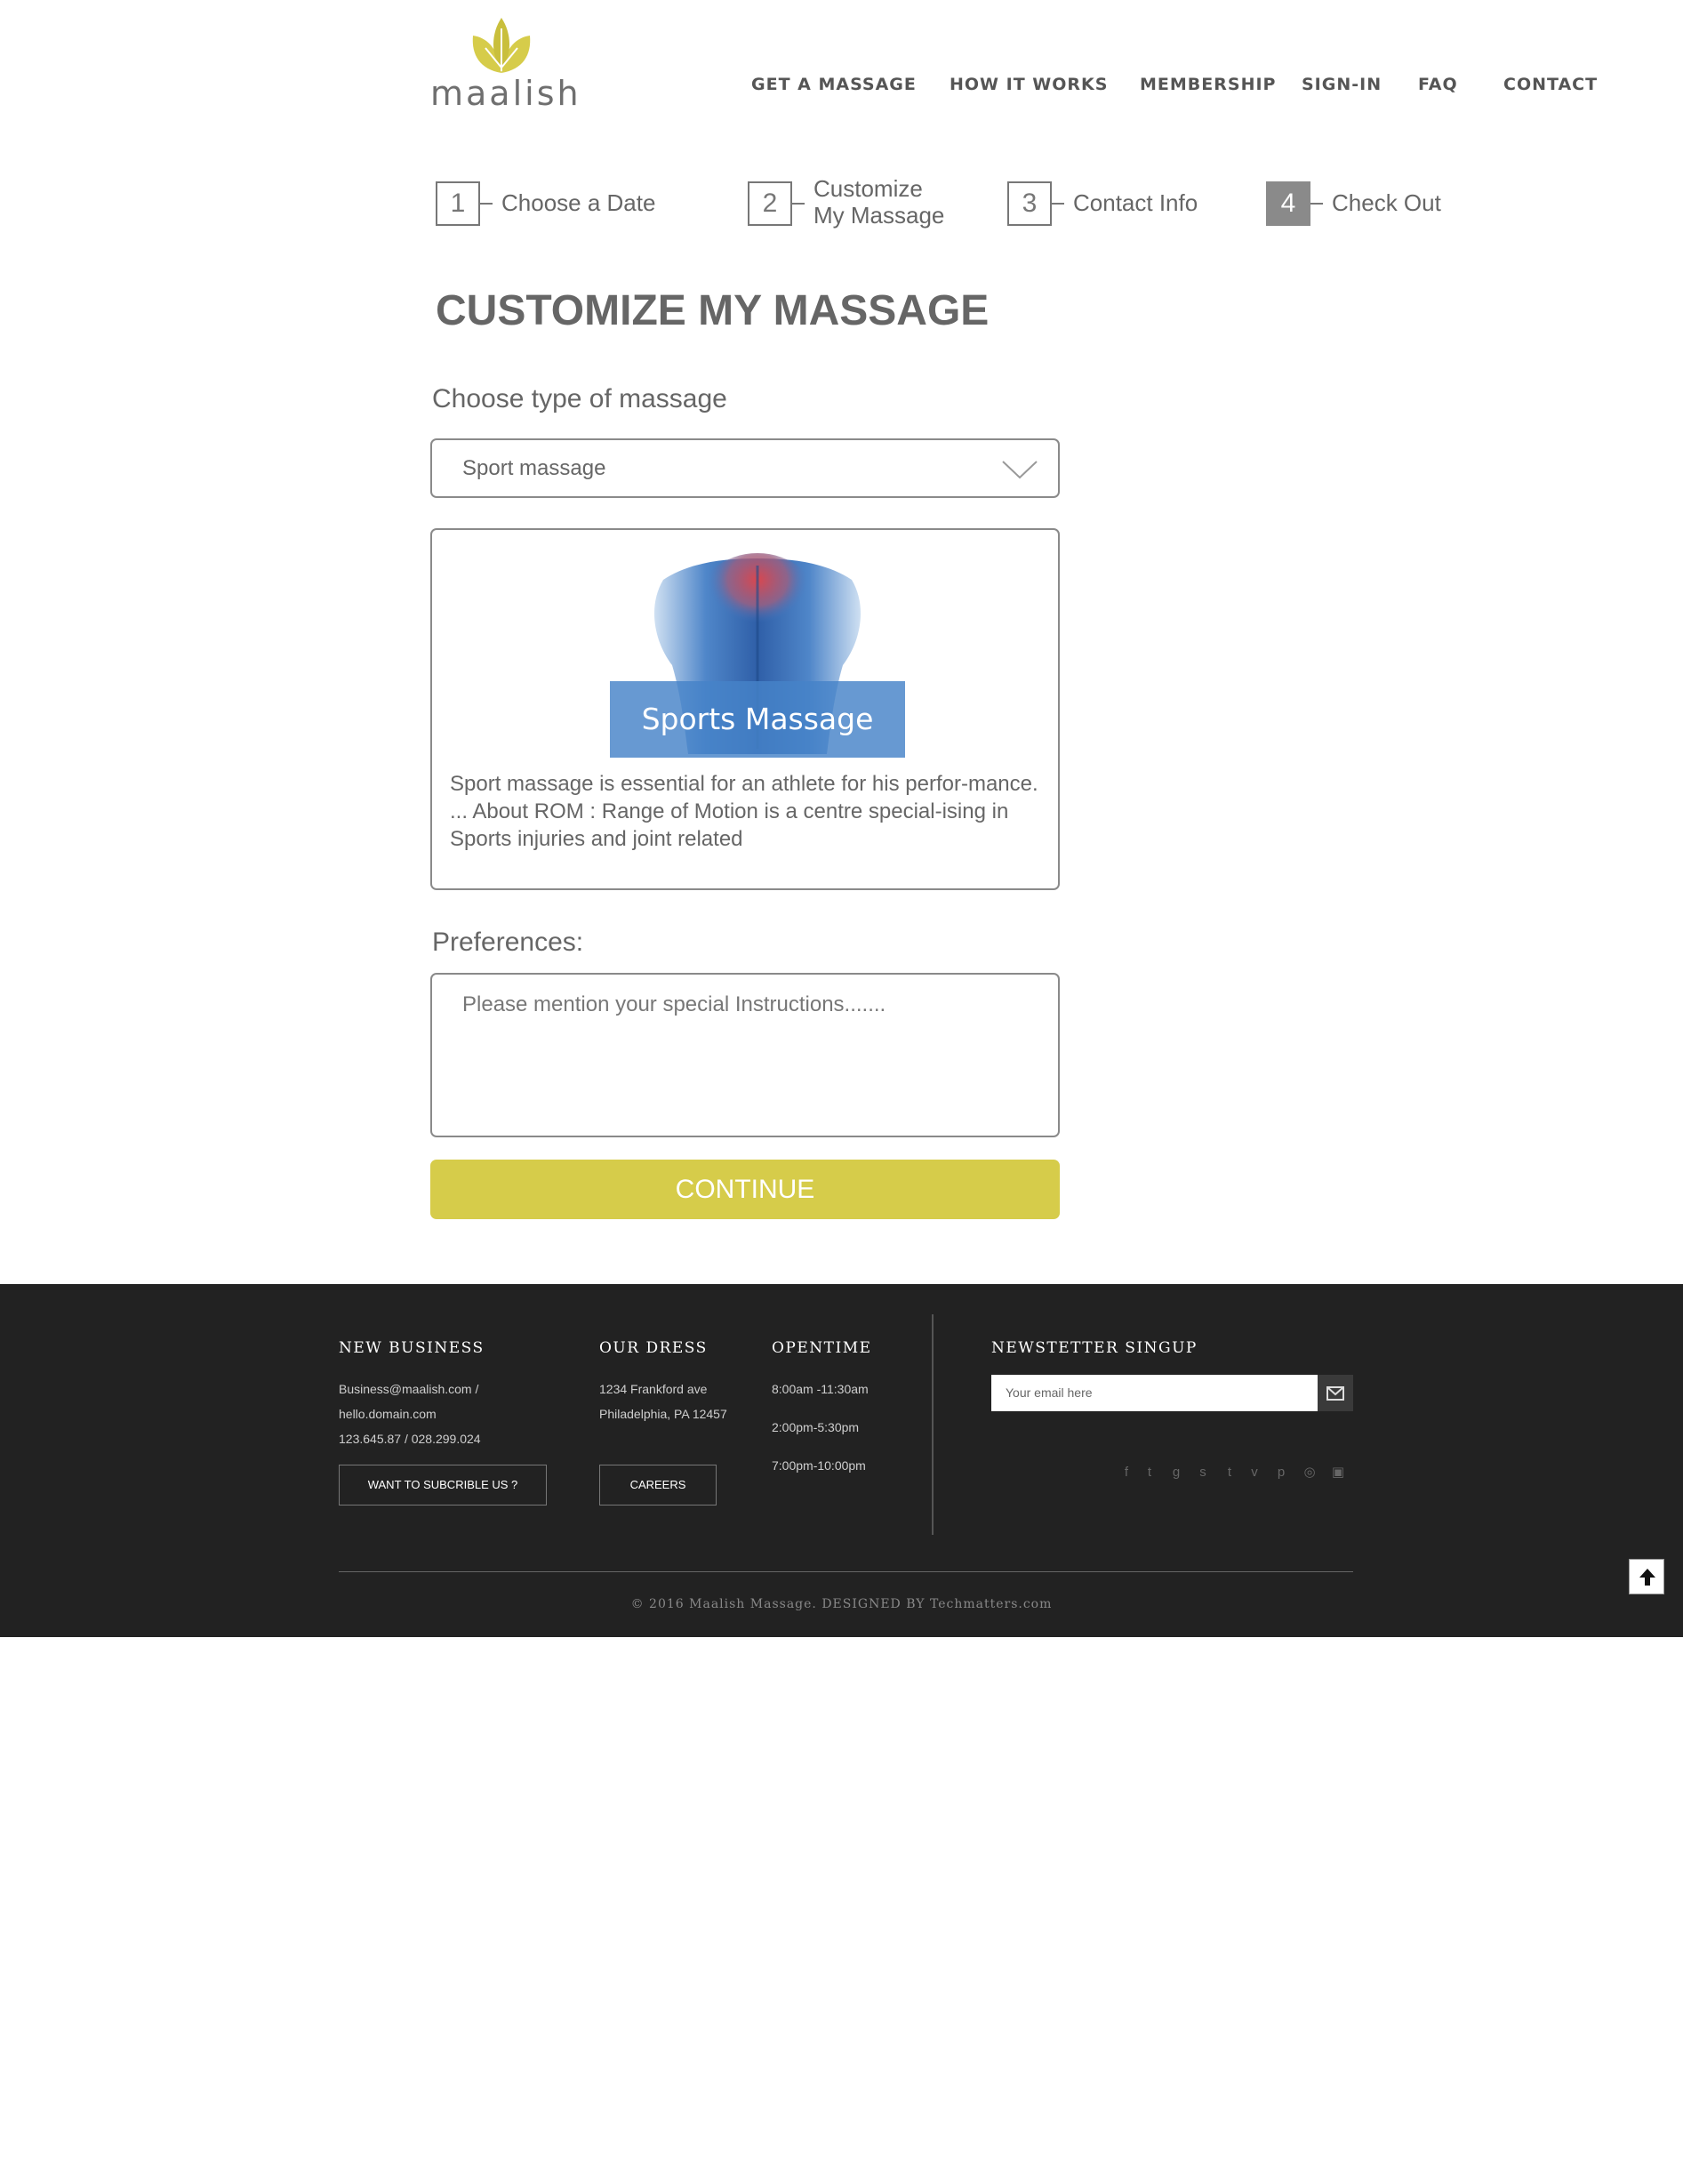 The image size is (1683, 2184). What do you see at coordinates (502, 45) in the screenshot?
I see `leaf-logo-icon` at bounding box center [502, 45].